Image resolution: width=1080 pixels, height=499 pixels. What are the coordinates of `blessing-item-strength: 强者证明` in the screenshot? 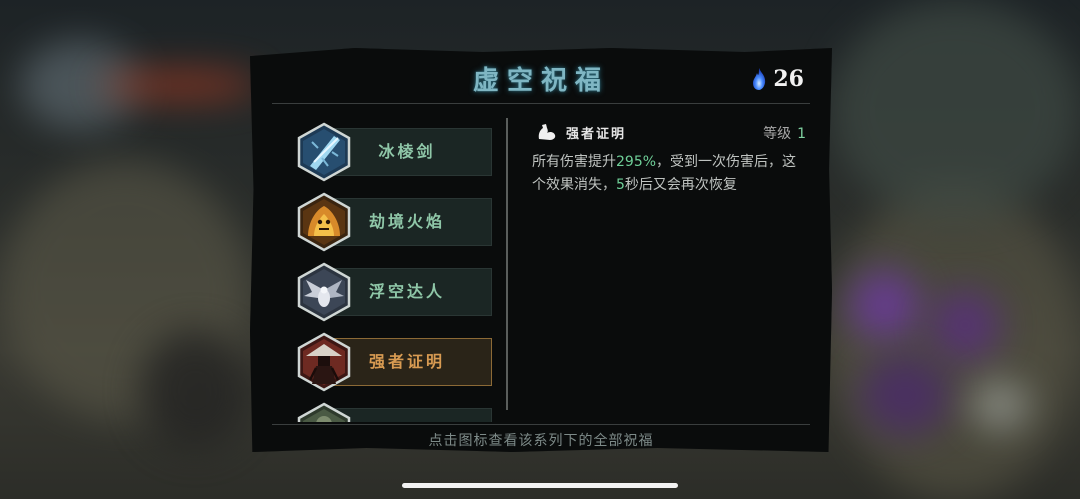 It's located at (394, 362).